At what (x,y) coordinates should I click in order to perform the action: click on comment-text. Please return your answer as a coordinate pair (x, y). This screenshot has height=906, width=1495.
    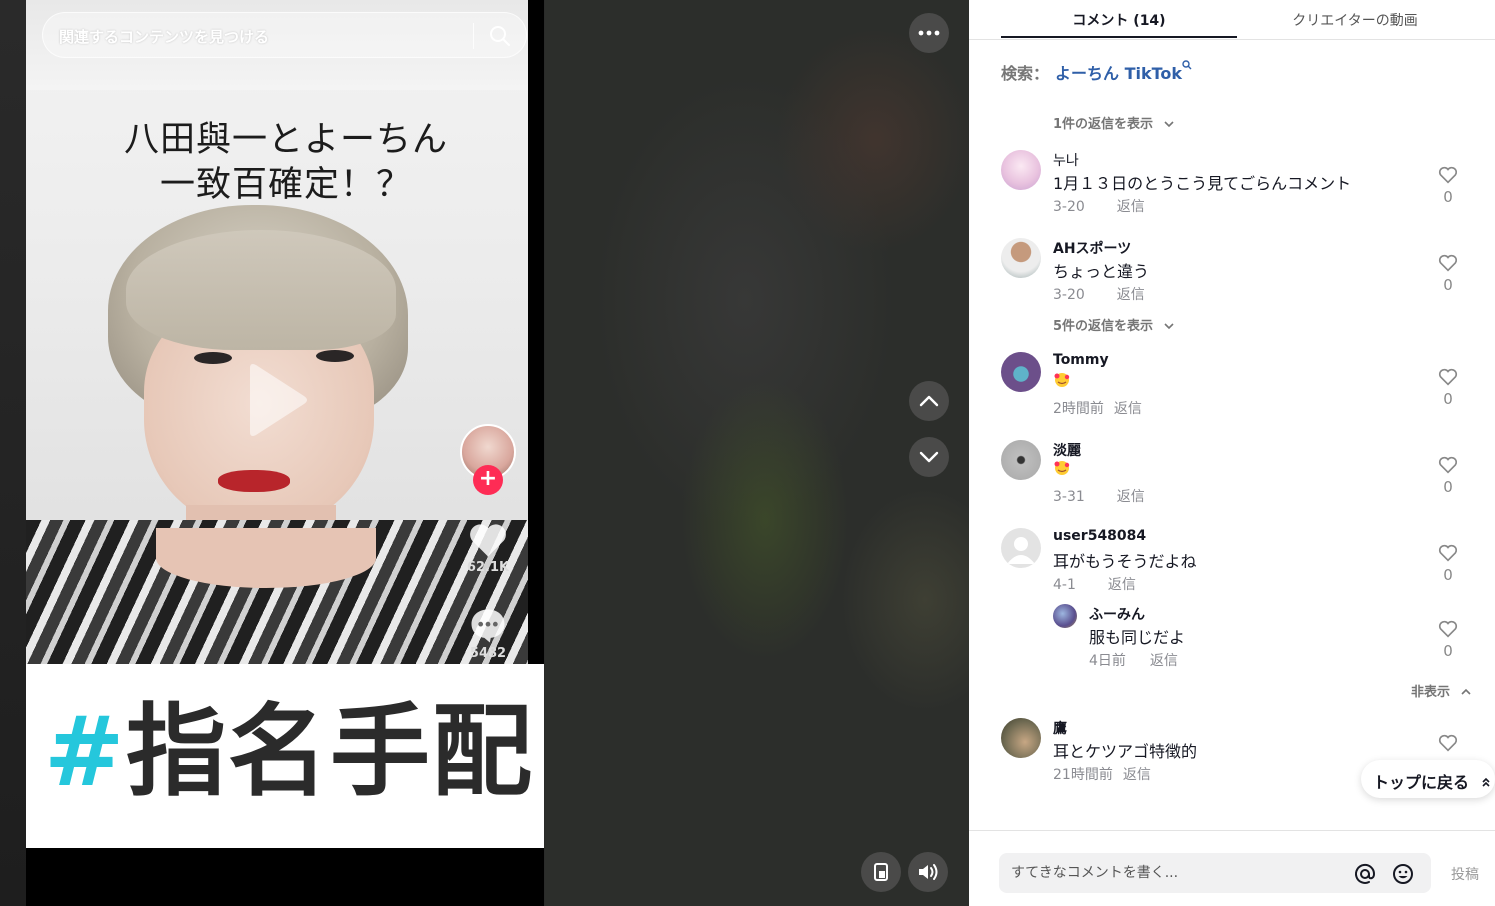
    Looking at the image, I should click on (1062, 470).